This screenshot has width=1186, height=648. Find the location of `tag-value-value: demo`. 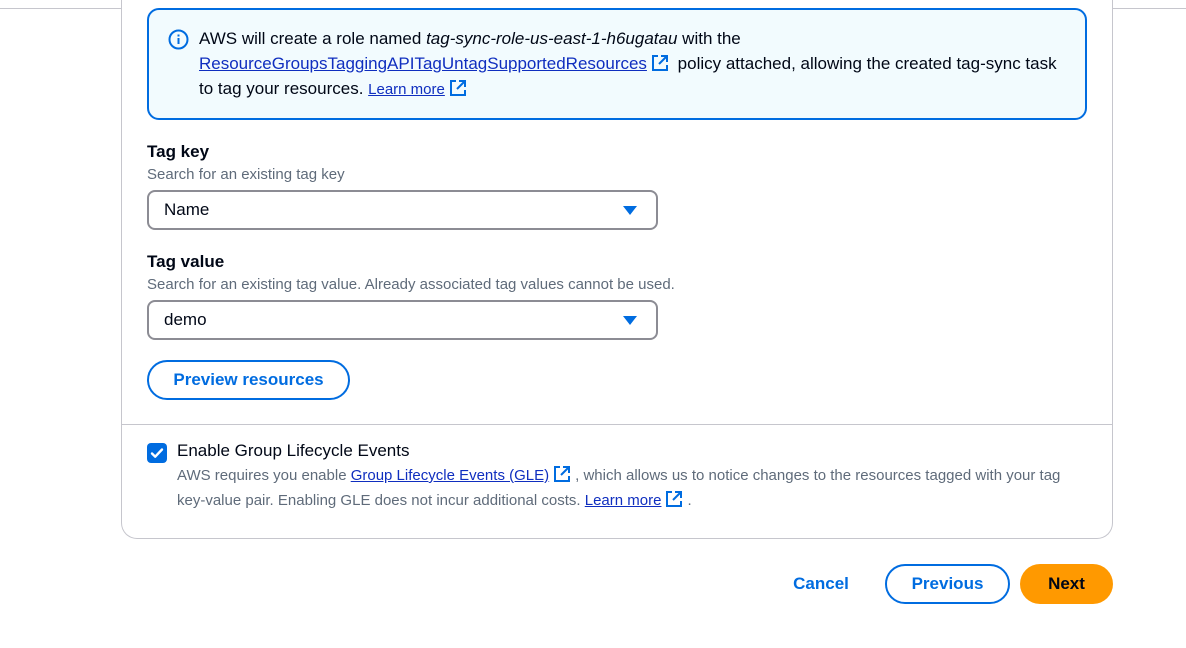

tag-value-value: demo is located at coordinates (185, 319).